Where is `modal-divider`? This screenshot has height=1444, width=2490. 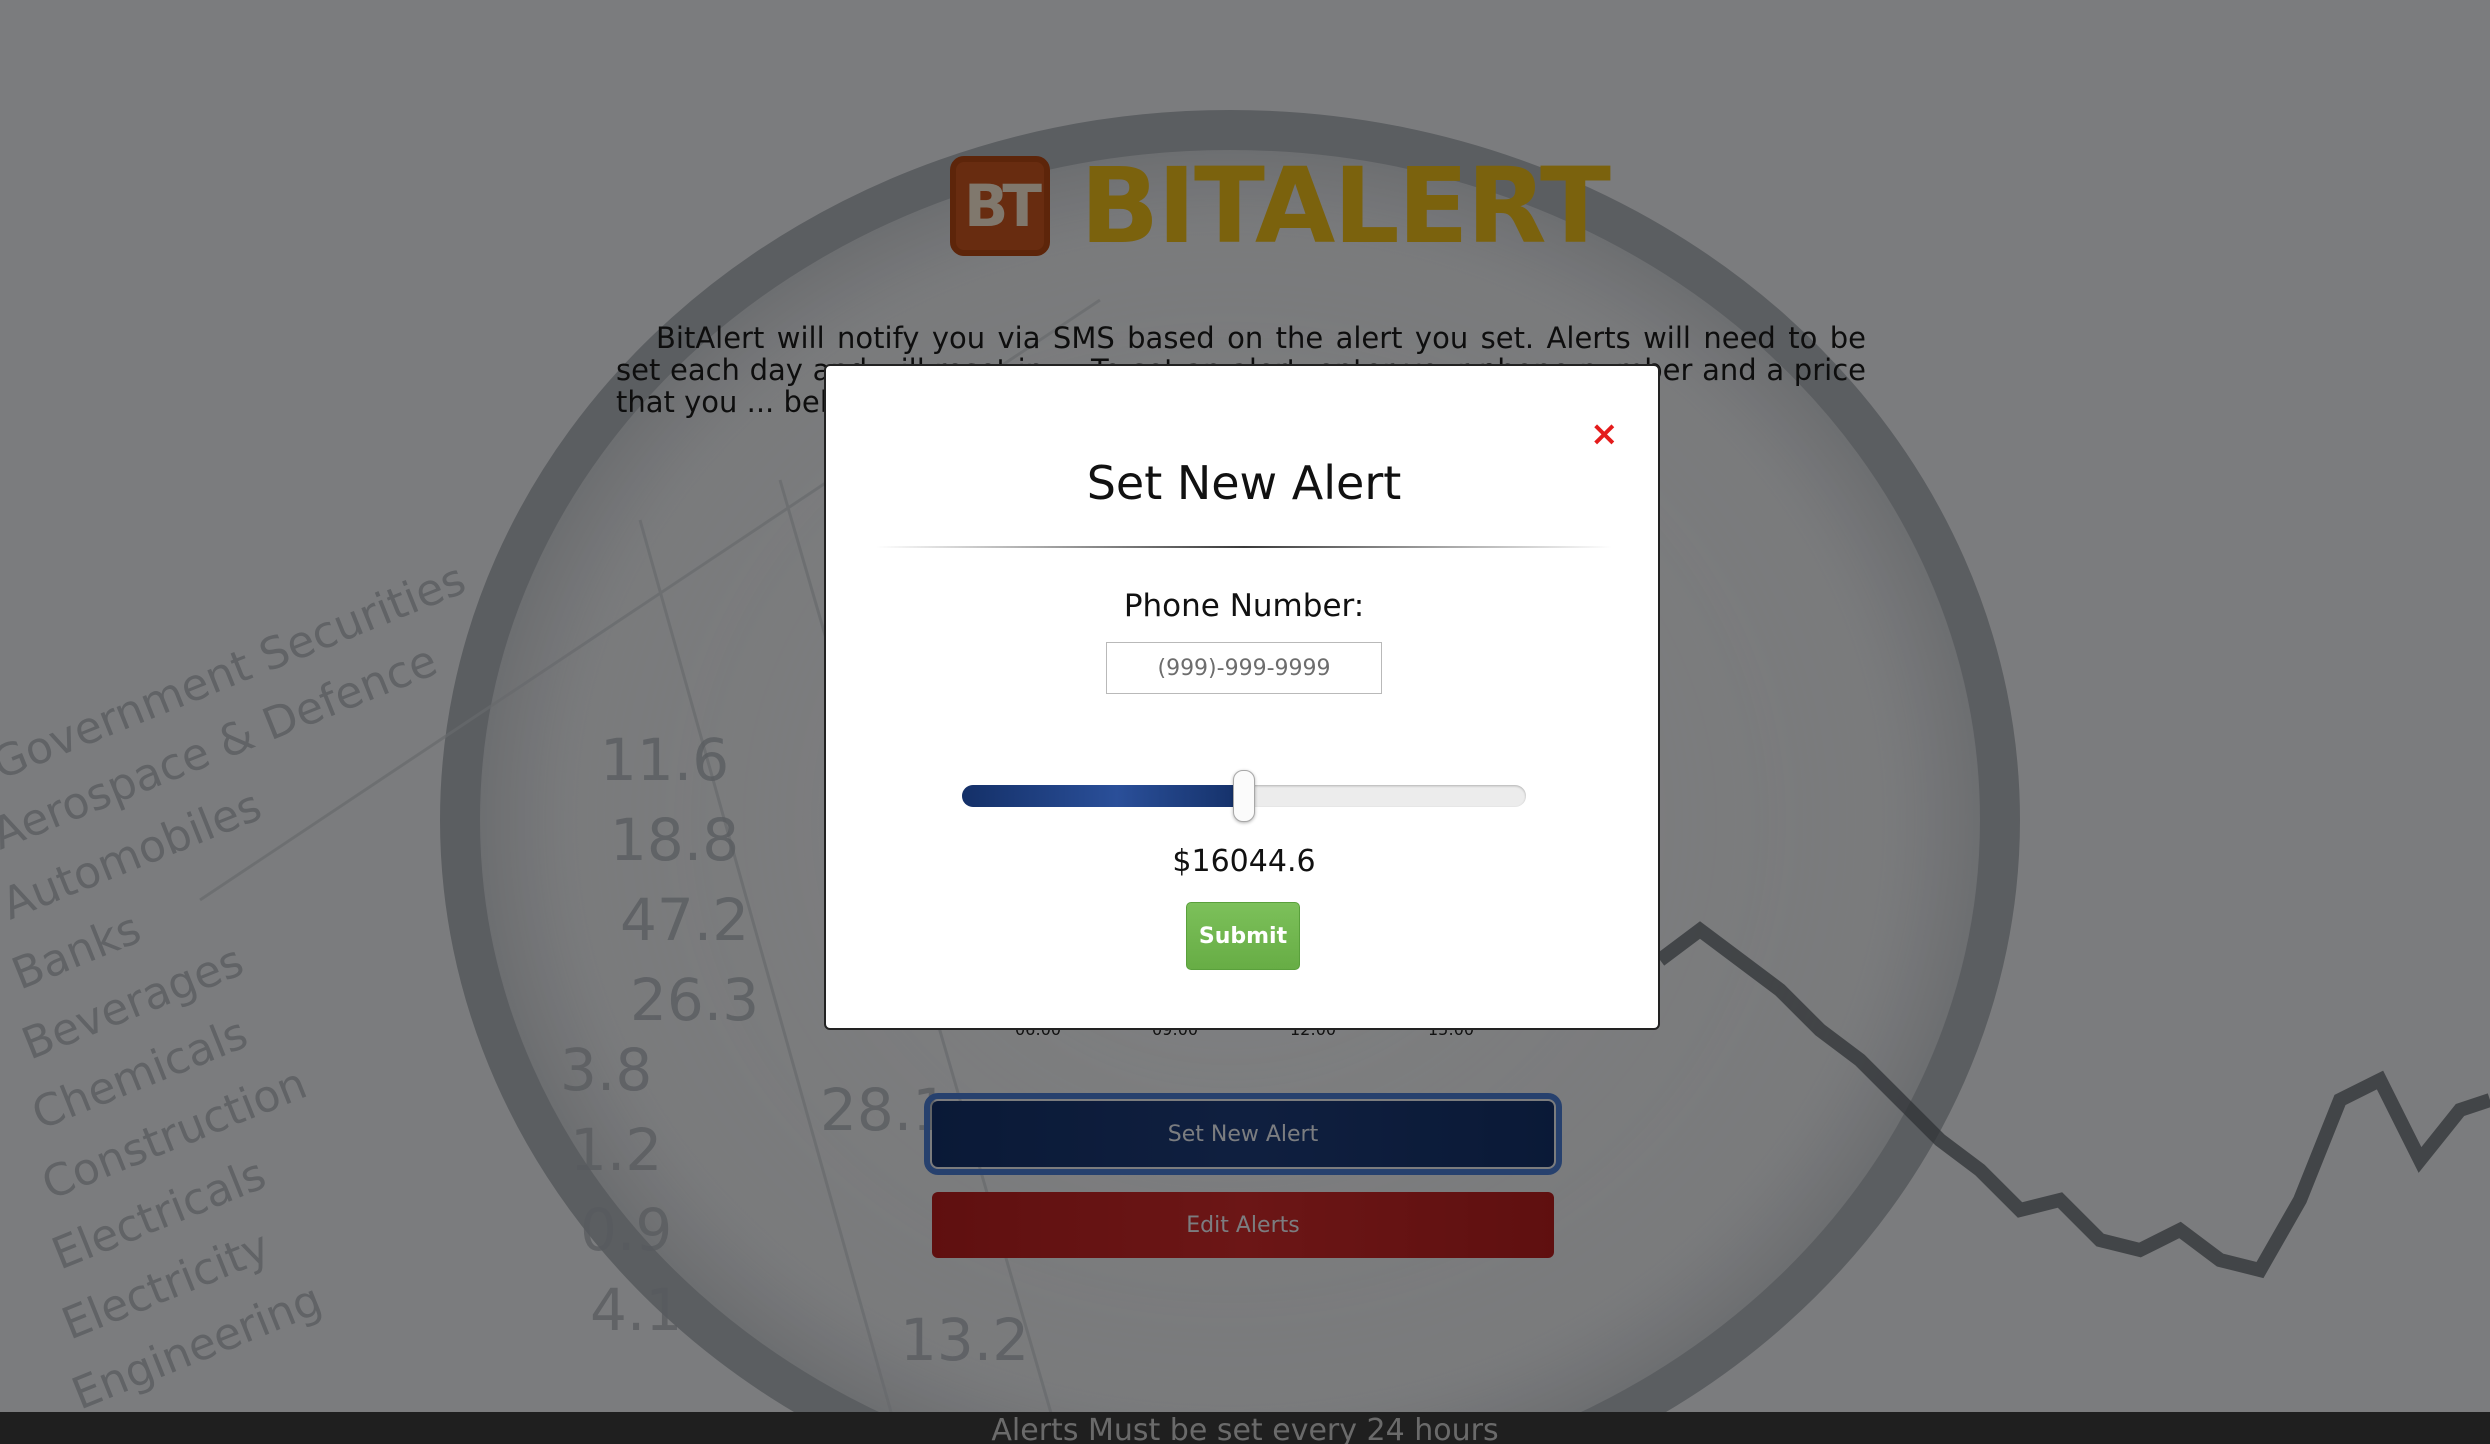 modal-divider is located at coordinates (1244, 547).